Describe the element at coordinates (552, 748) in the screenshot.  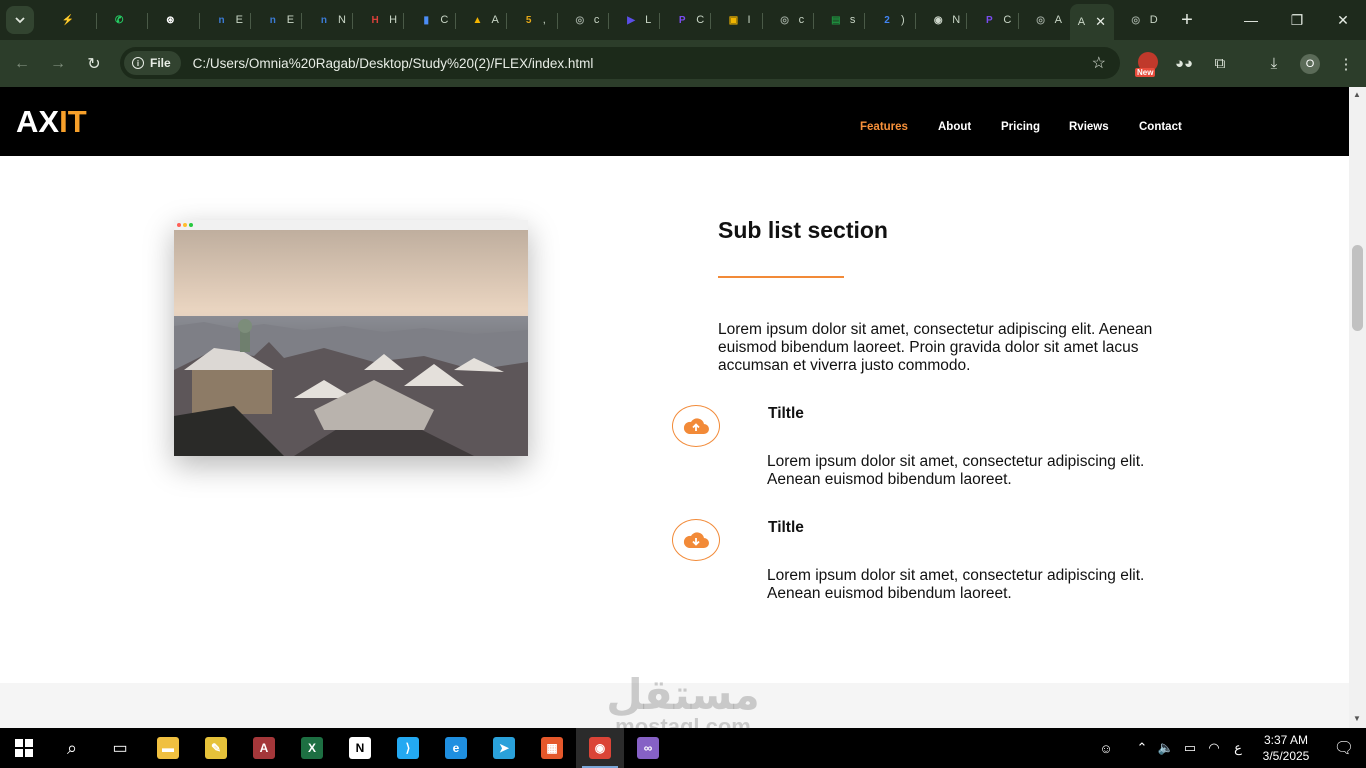
I see `taskbar-app: ▦` at that location.